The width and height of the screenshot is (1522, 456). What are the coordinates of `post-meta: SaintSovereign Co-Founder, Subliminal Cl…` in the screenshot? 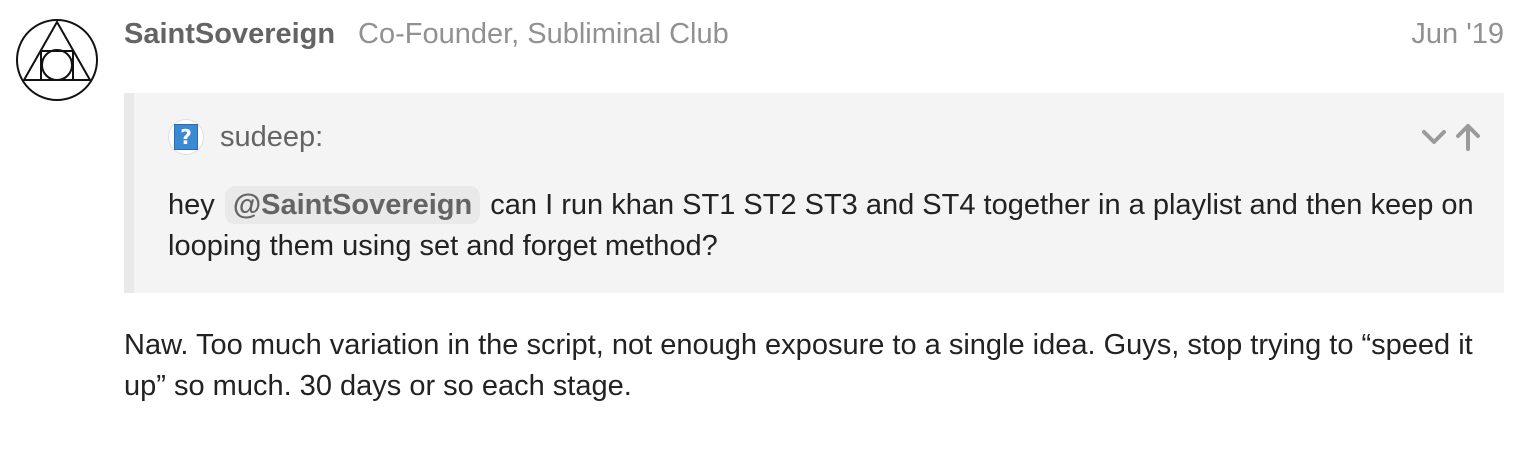 It's located at (814, 34).